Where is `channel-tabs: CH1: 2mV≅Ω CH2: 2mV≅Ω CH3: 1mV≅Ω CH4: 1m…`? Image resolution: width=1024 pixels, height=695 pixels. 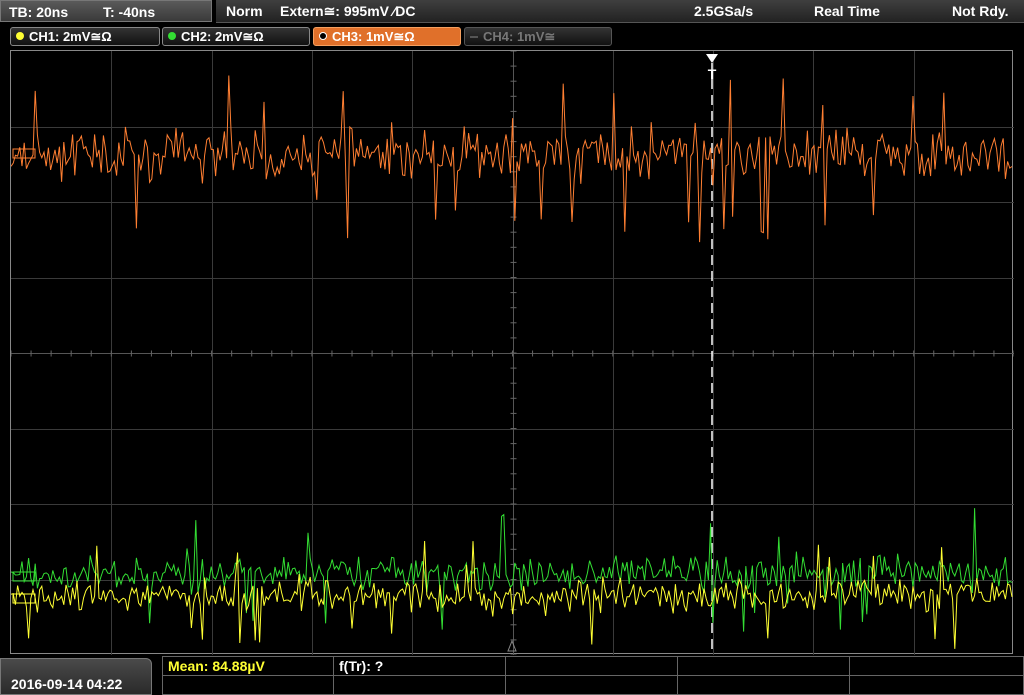 channel-tabs: CH1: 2mV≅Ω CH2: 2mV≅Ω CH3: 1mV≅Ω CH4: 1m… is located at coordinates (512, 37).